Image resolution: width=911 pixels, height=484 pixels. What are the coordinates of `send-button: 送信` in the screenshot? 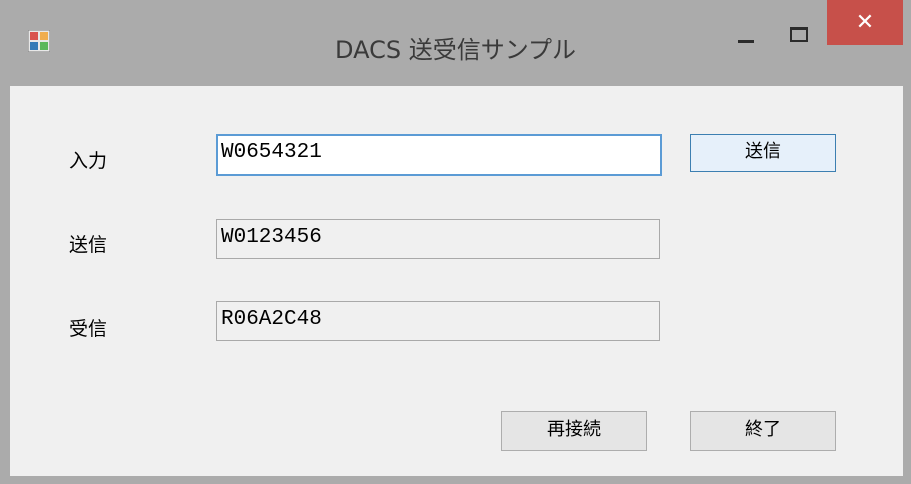 It's located at (763, 153).